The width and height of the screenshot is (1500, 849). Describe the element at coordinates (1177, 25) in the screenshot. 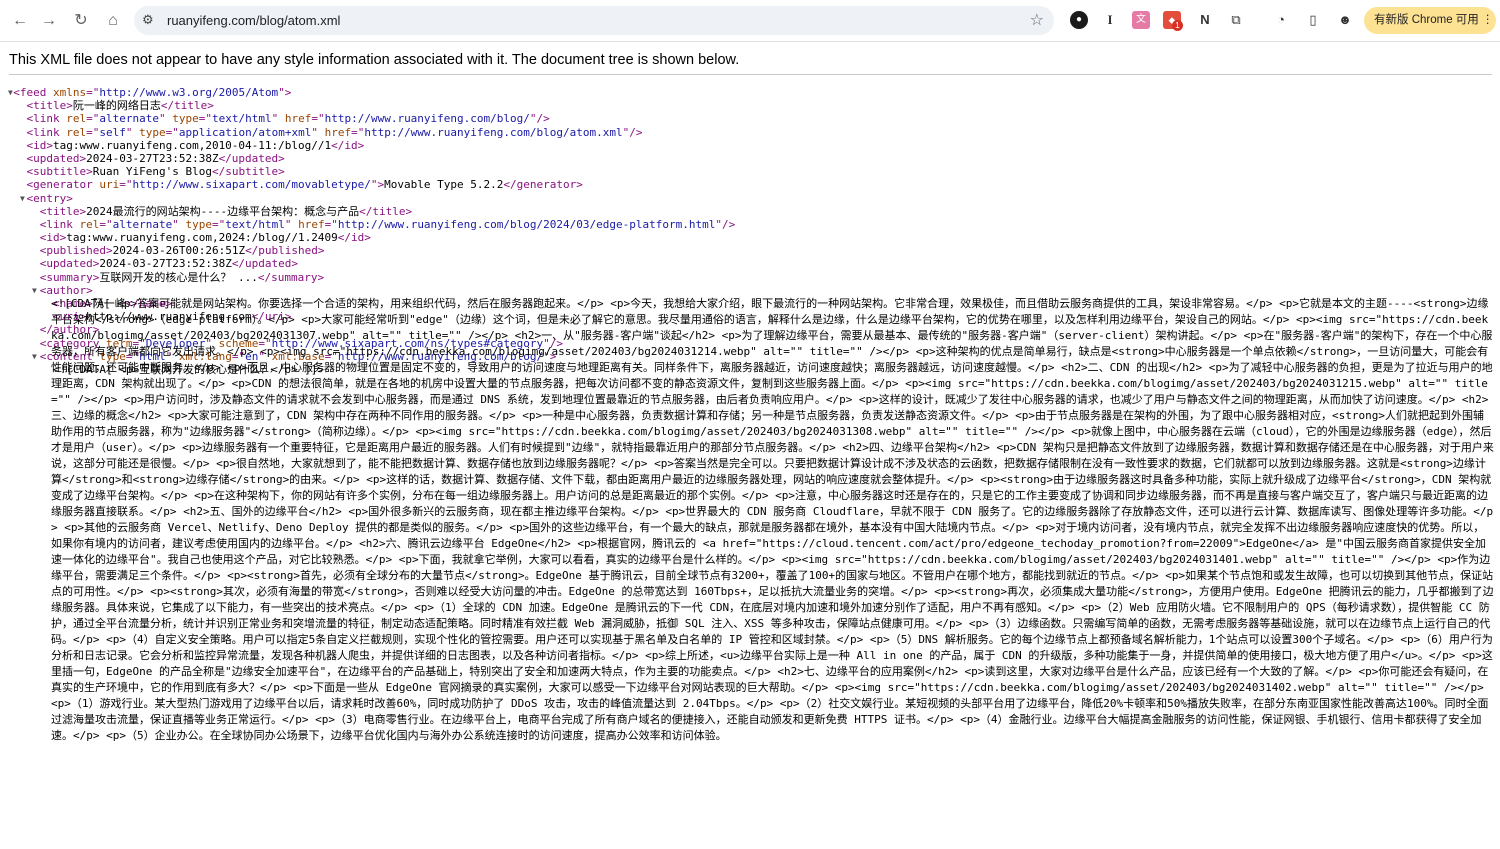

I see `extension-badge-count: 1` at that location.